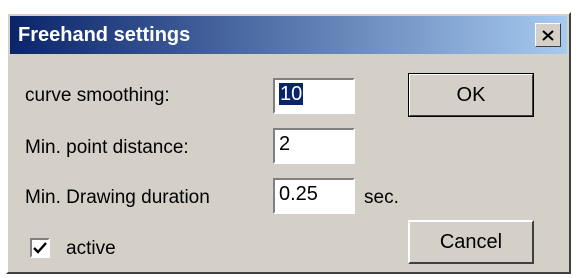 The image size is (583, 278). Describe the element at coordinates (117, 197) in the screenshot. I see `min-drawing-duration-label: Min. Drawing duration` at that location.